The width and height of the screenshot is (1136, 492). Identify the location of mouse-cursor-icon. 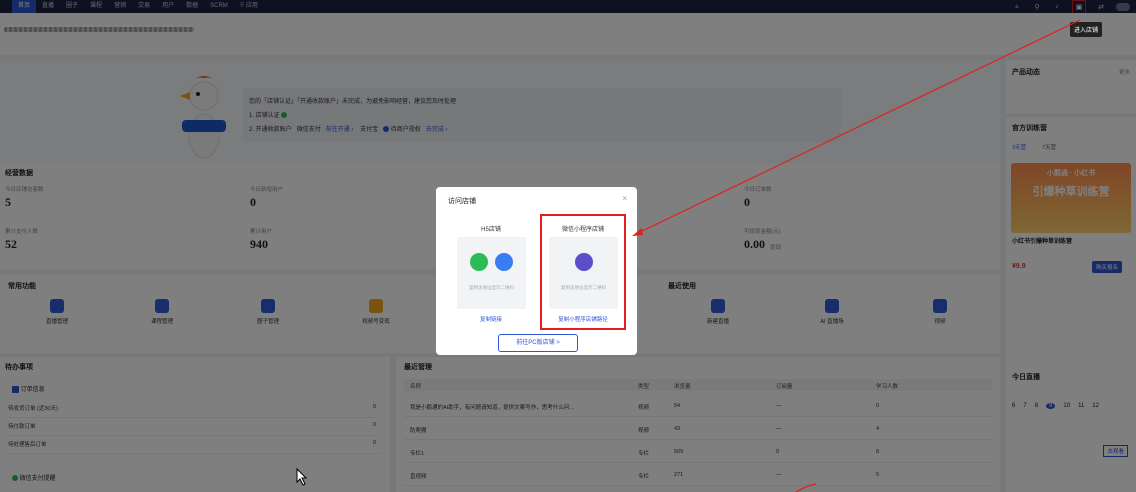
(302, 477).